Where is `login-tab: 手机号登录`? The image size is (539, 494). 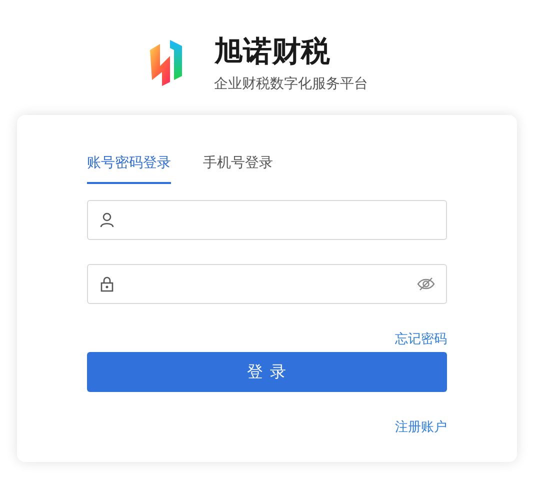 login-tab: 手机号登录 is located at coordinates (238, 168).